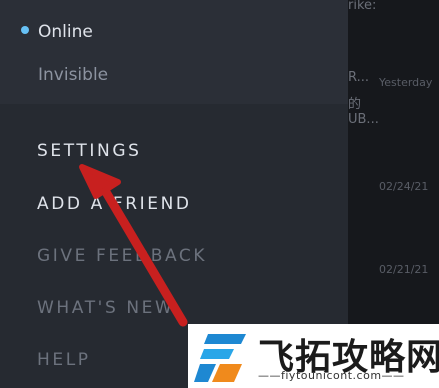 The height and width of the screenshot is (388, 439). Describe the element at coordinates (331, 375) in the screenshot. I see `watermark-url: ——fiytounicont.com——` at that location.